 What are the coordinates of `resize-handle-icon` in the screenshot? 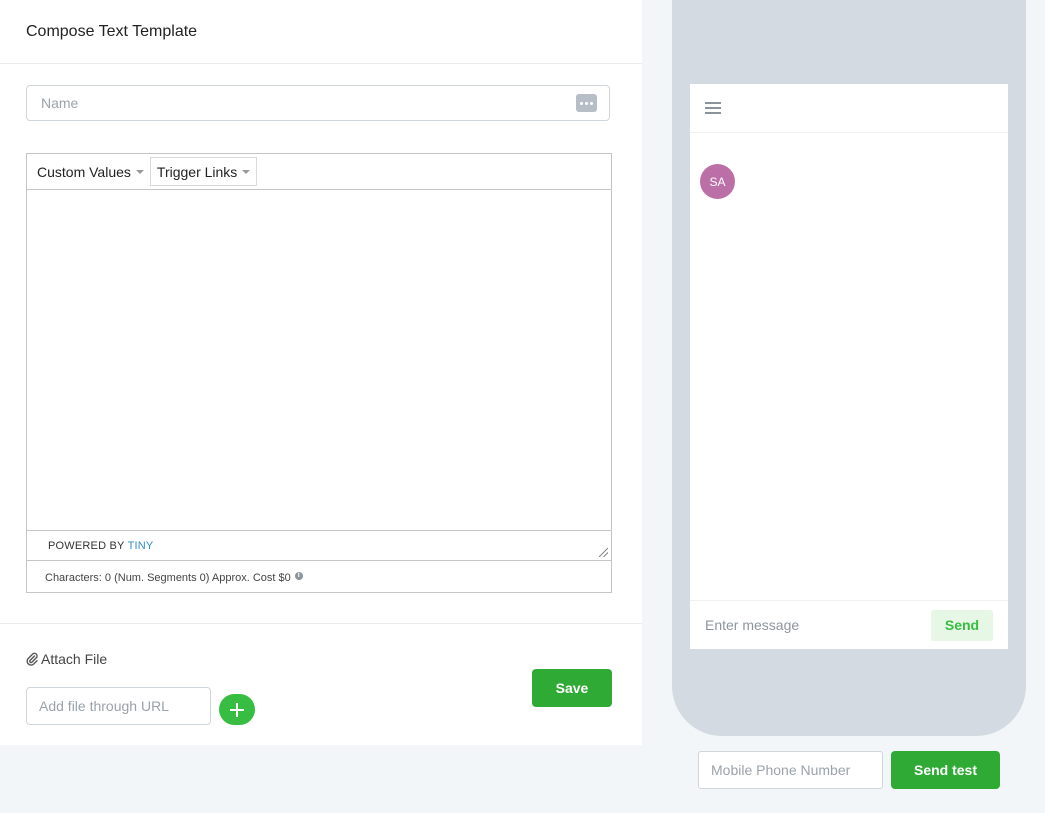 It's located at (603, 552).